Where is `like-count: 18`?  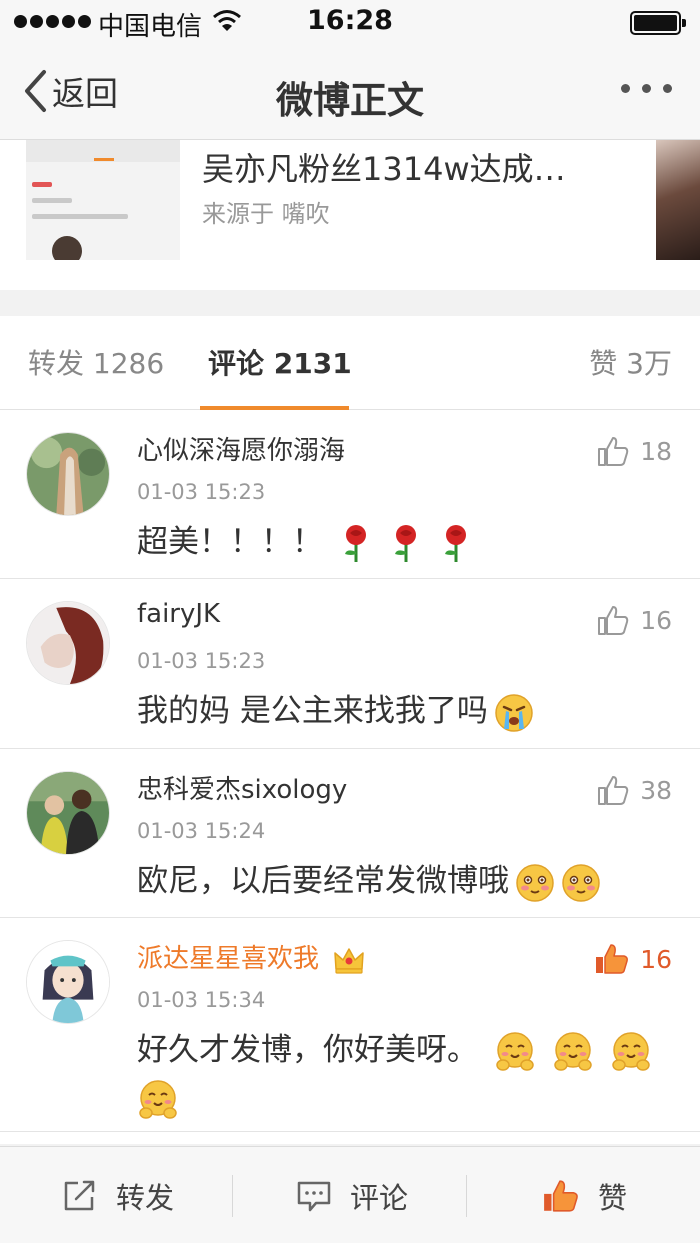
like-count: 18 is located at coordinates (656, 451).